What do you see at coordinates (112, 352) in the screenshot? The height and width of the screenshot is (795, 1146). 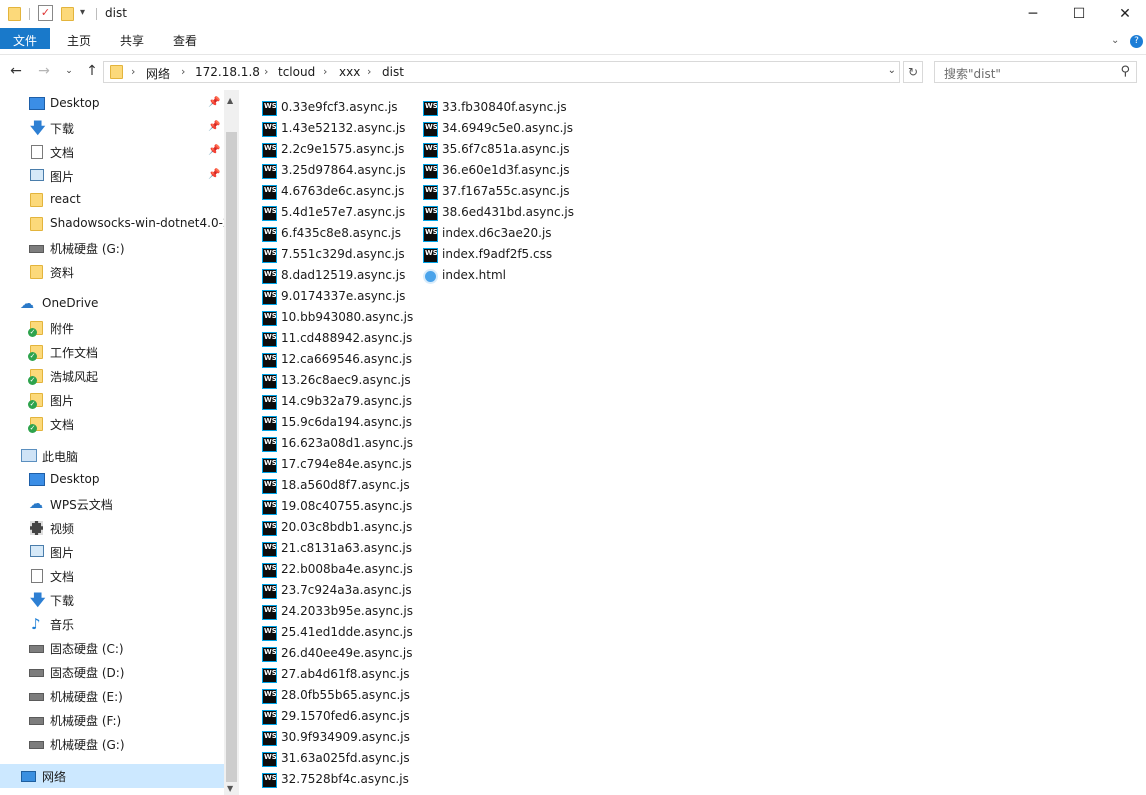 I see `nav-item-onedrive-work-docs: ✓ 工作文档` at bounding box center [112, 352].